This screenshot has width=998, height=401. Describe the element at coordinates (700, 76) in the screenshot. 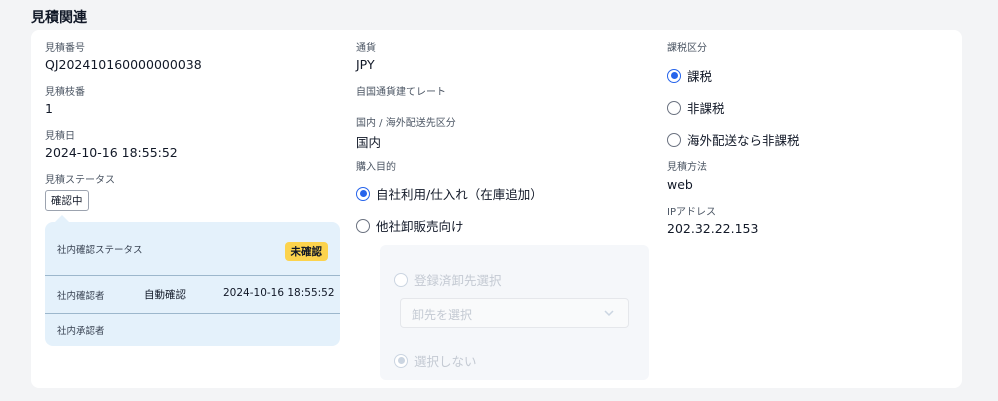

I see `radio-label: 課税` at that location.